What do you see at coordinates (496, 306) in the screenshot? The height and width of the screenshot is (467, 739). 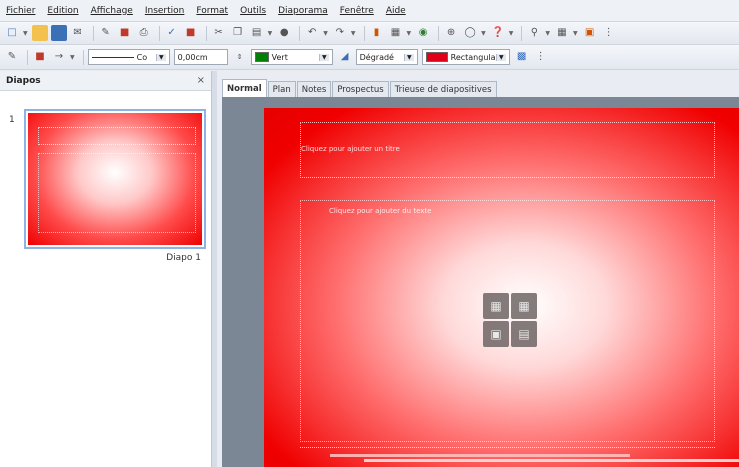 I see `insert-table-icon: ▦` at bounding box center [496, 306].